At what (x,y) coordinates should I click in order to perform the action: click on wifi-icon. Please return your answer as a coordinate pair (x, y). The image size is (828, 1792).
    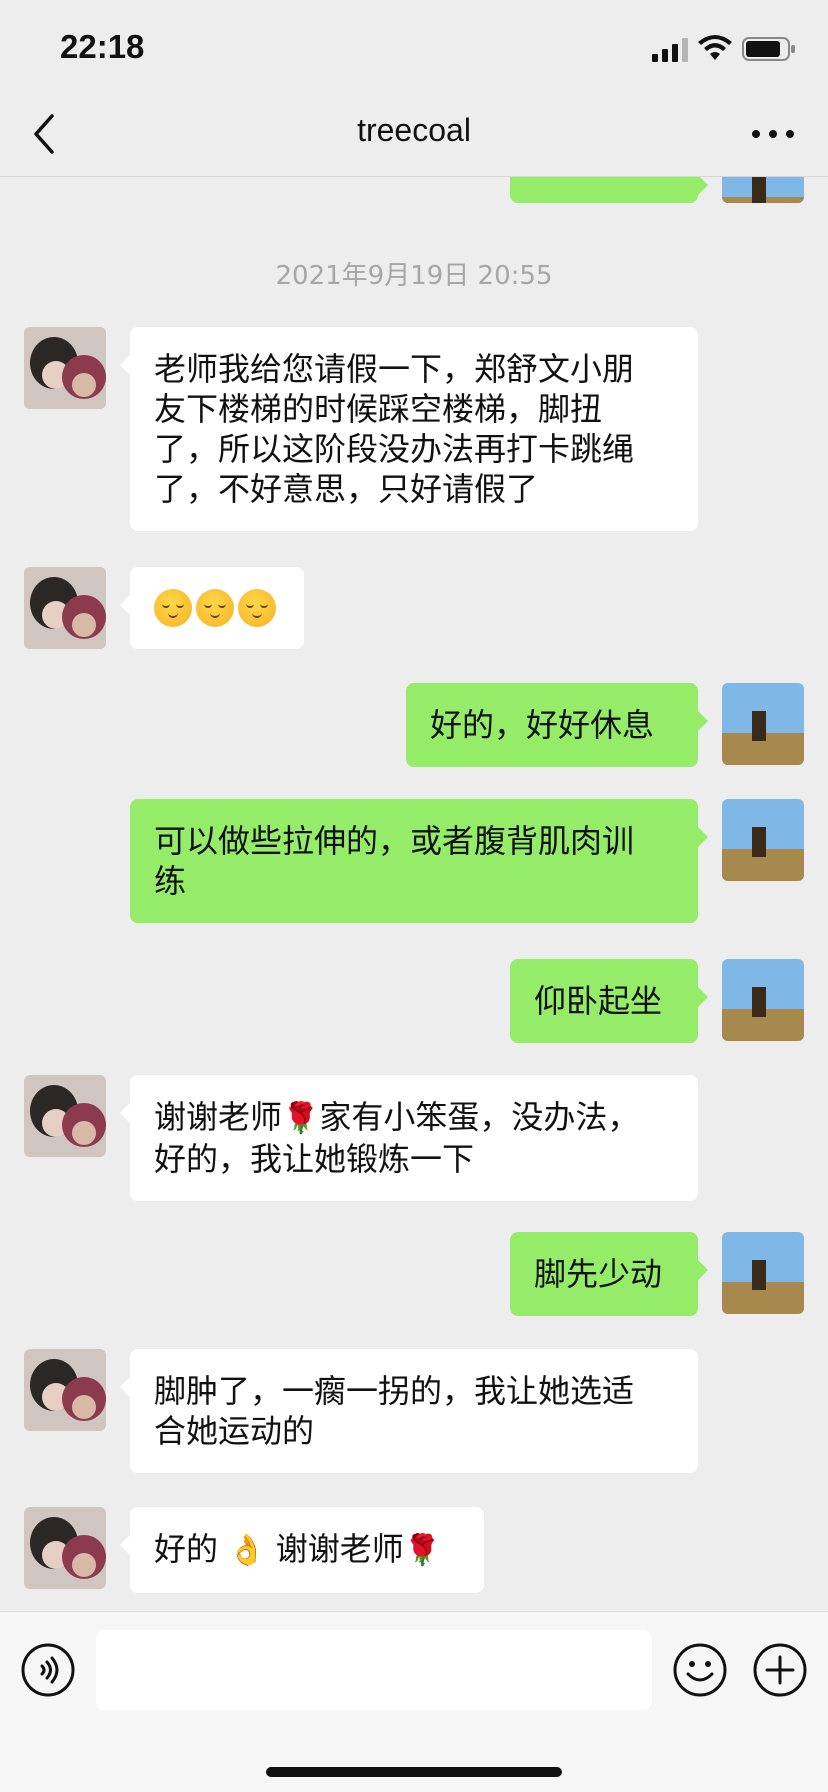
    Looking at the image, I should click on (715, 47).